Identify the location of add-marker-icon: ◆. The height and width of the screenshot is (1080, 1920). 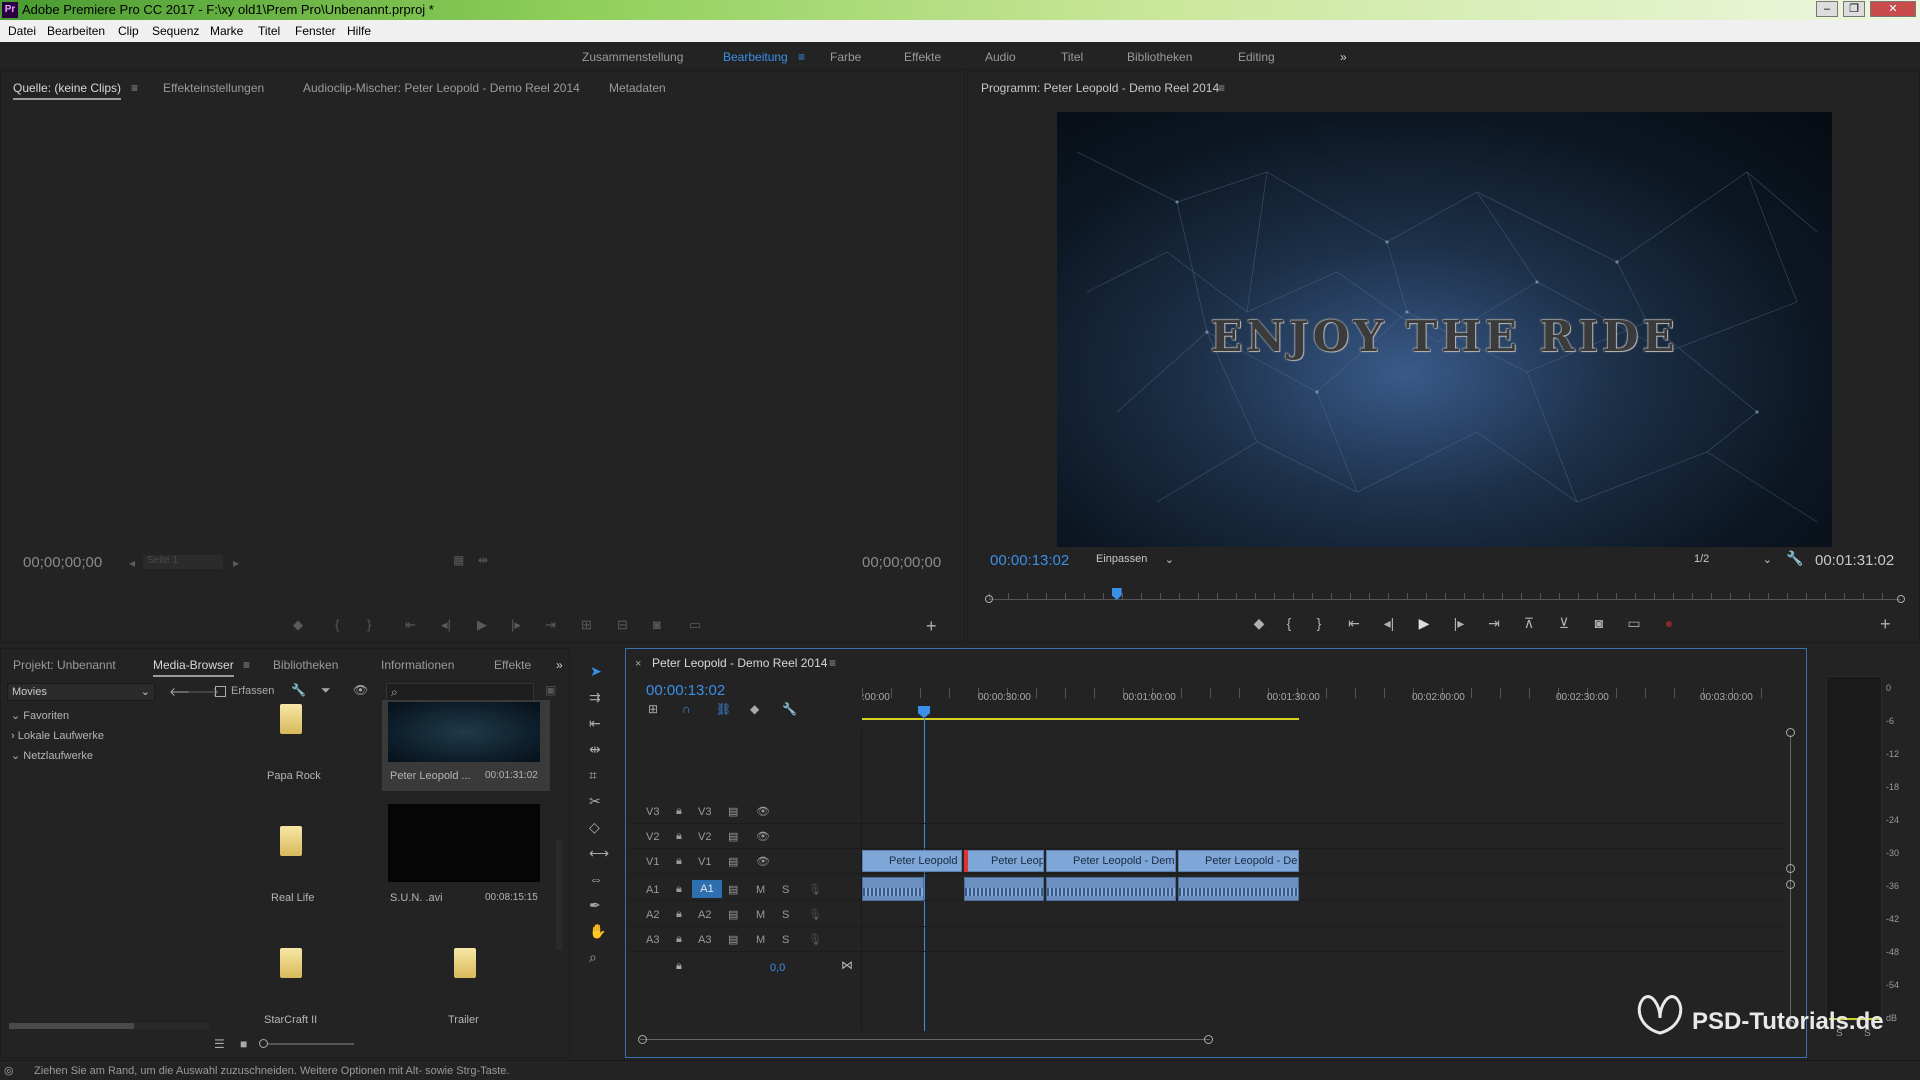
(754, 709).